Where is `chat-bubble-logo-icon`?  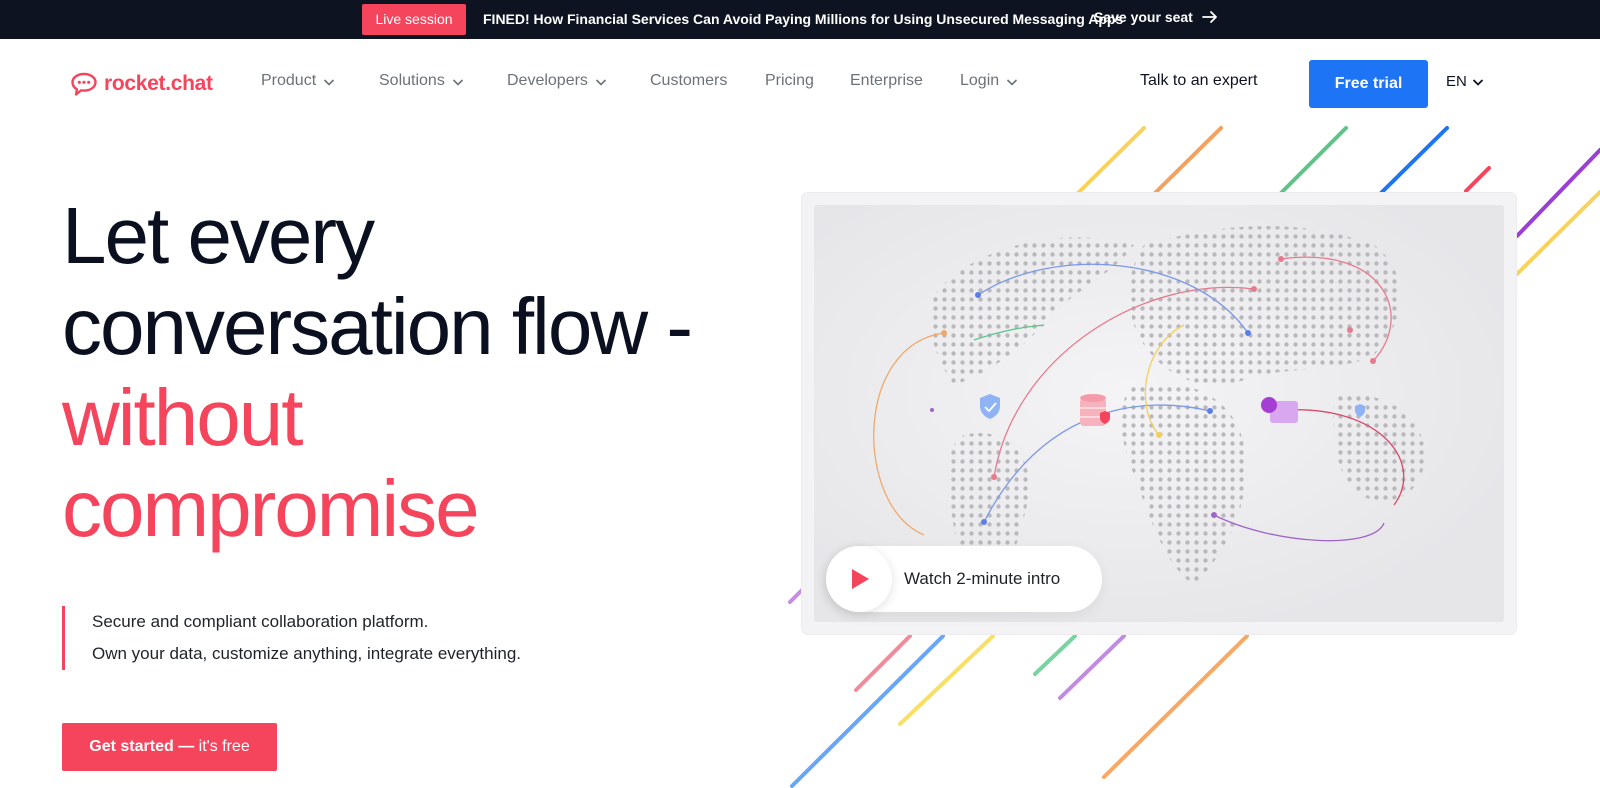
chat-bubble-logo-icon is located at coordinates (84, 84).